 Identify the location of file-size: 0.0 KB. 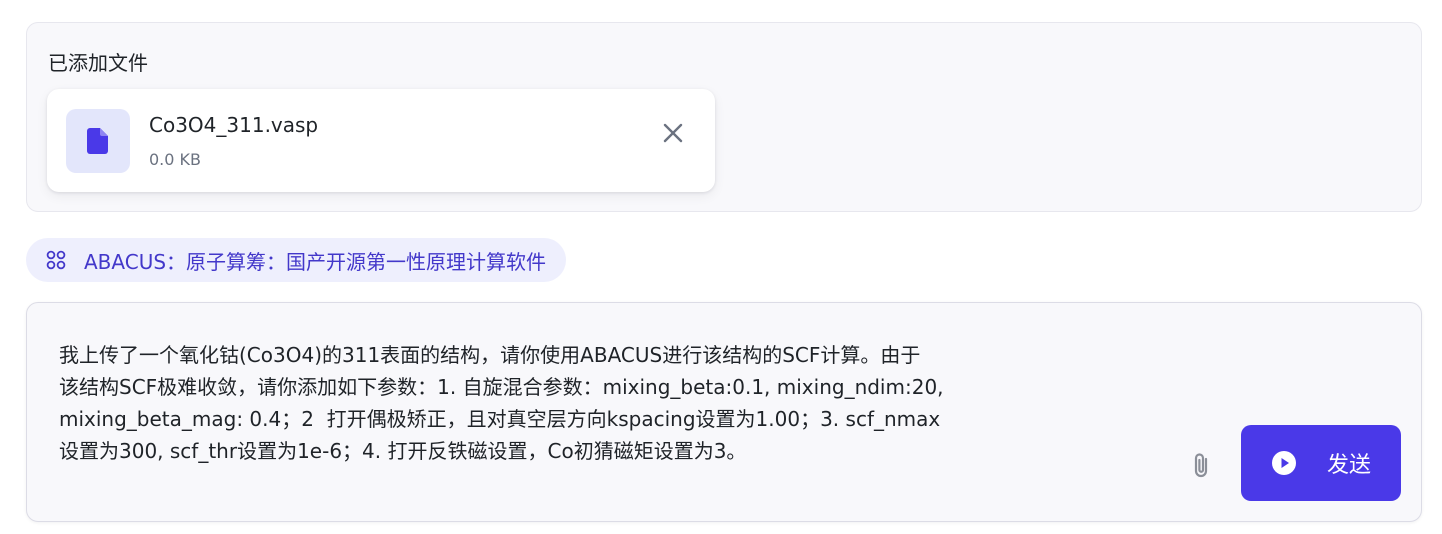
(175, 159).